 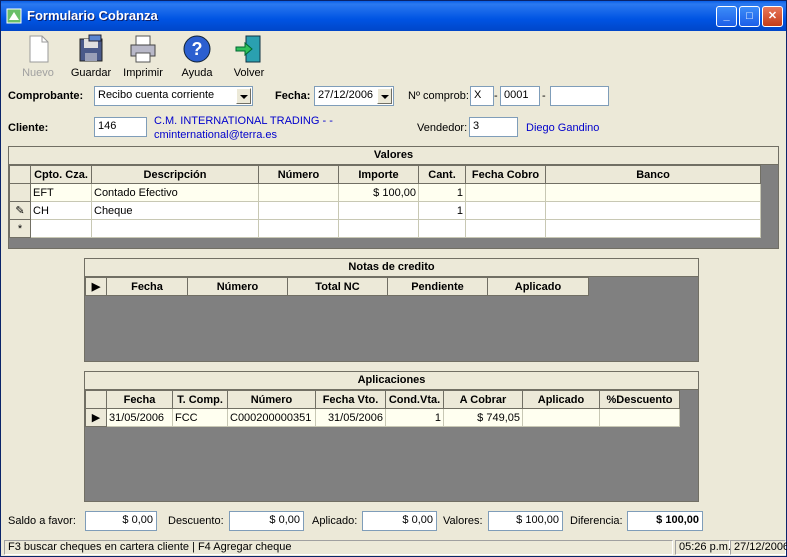 I want to click on column-header: T. Comp., so click(x=200, y=399).